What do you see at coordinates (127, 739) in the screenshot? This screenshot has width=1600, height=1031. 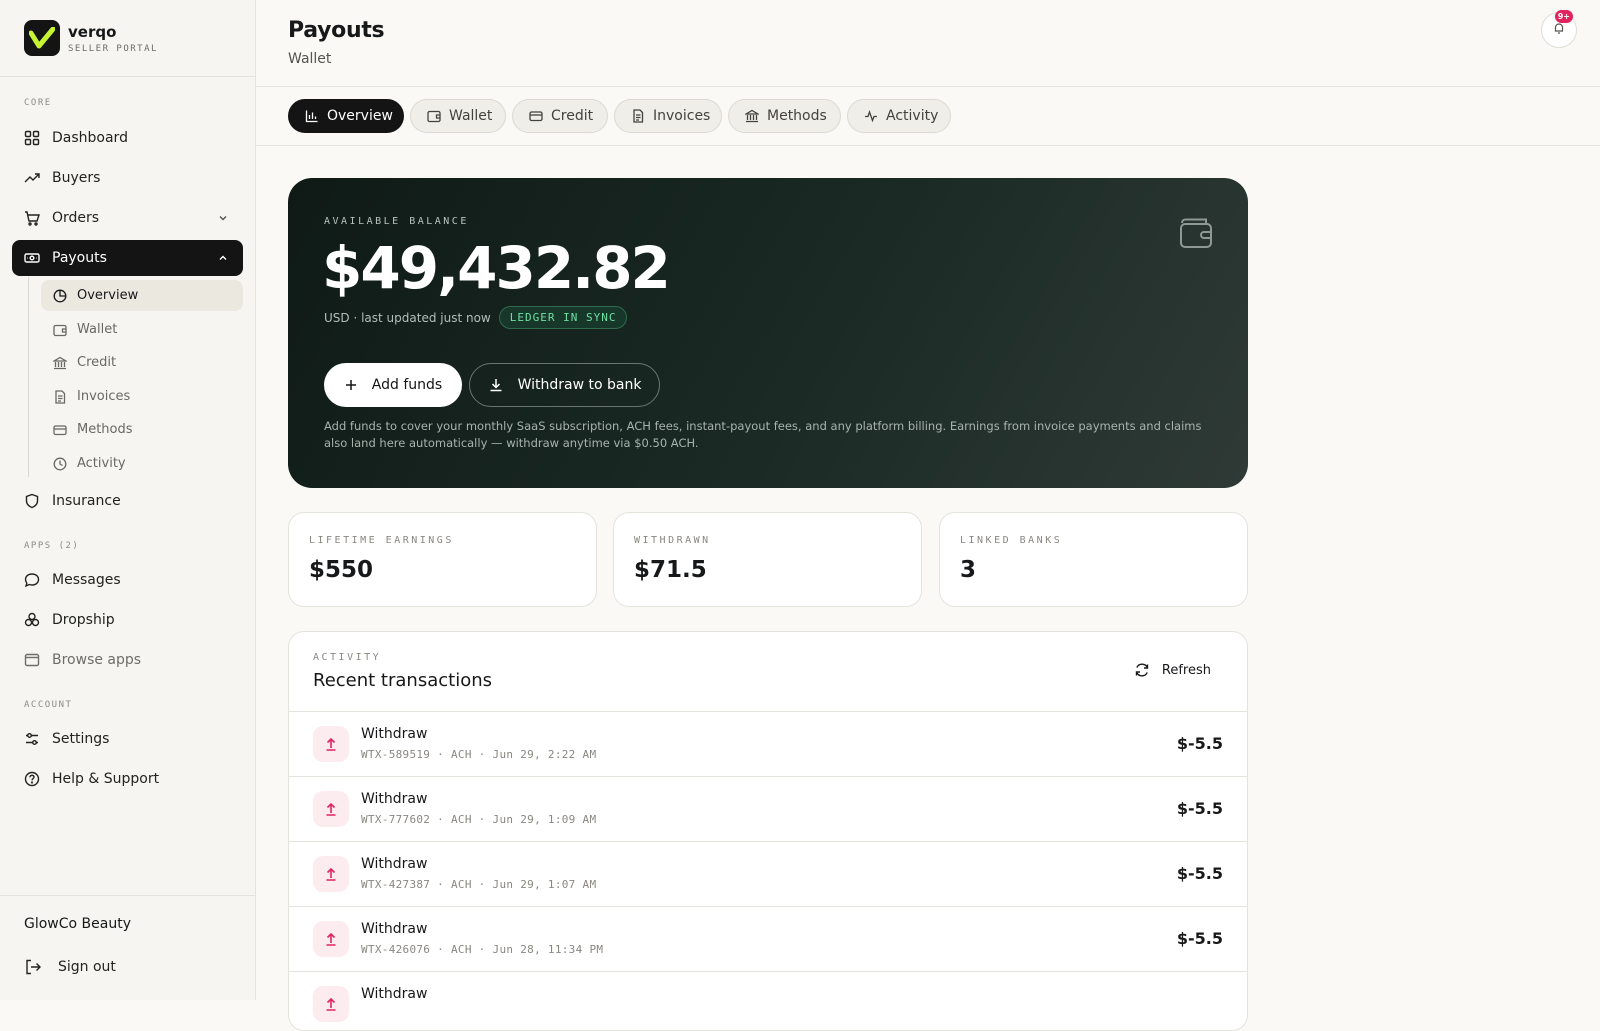 I see `sidebar-item-settings: Settings` at bounding box center [127, 739].